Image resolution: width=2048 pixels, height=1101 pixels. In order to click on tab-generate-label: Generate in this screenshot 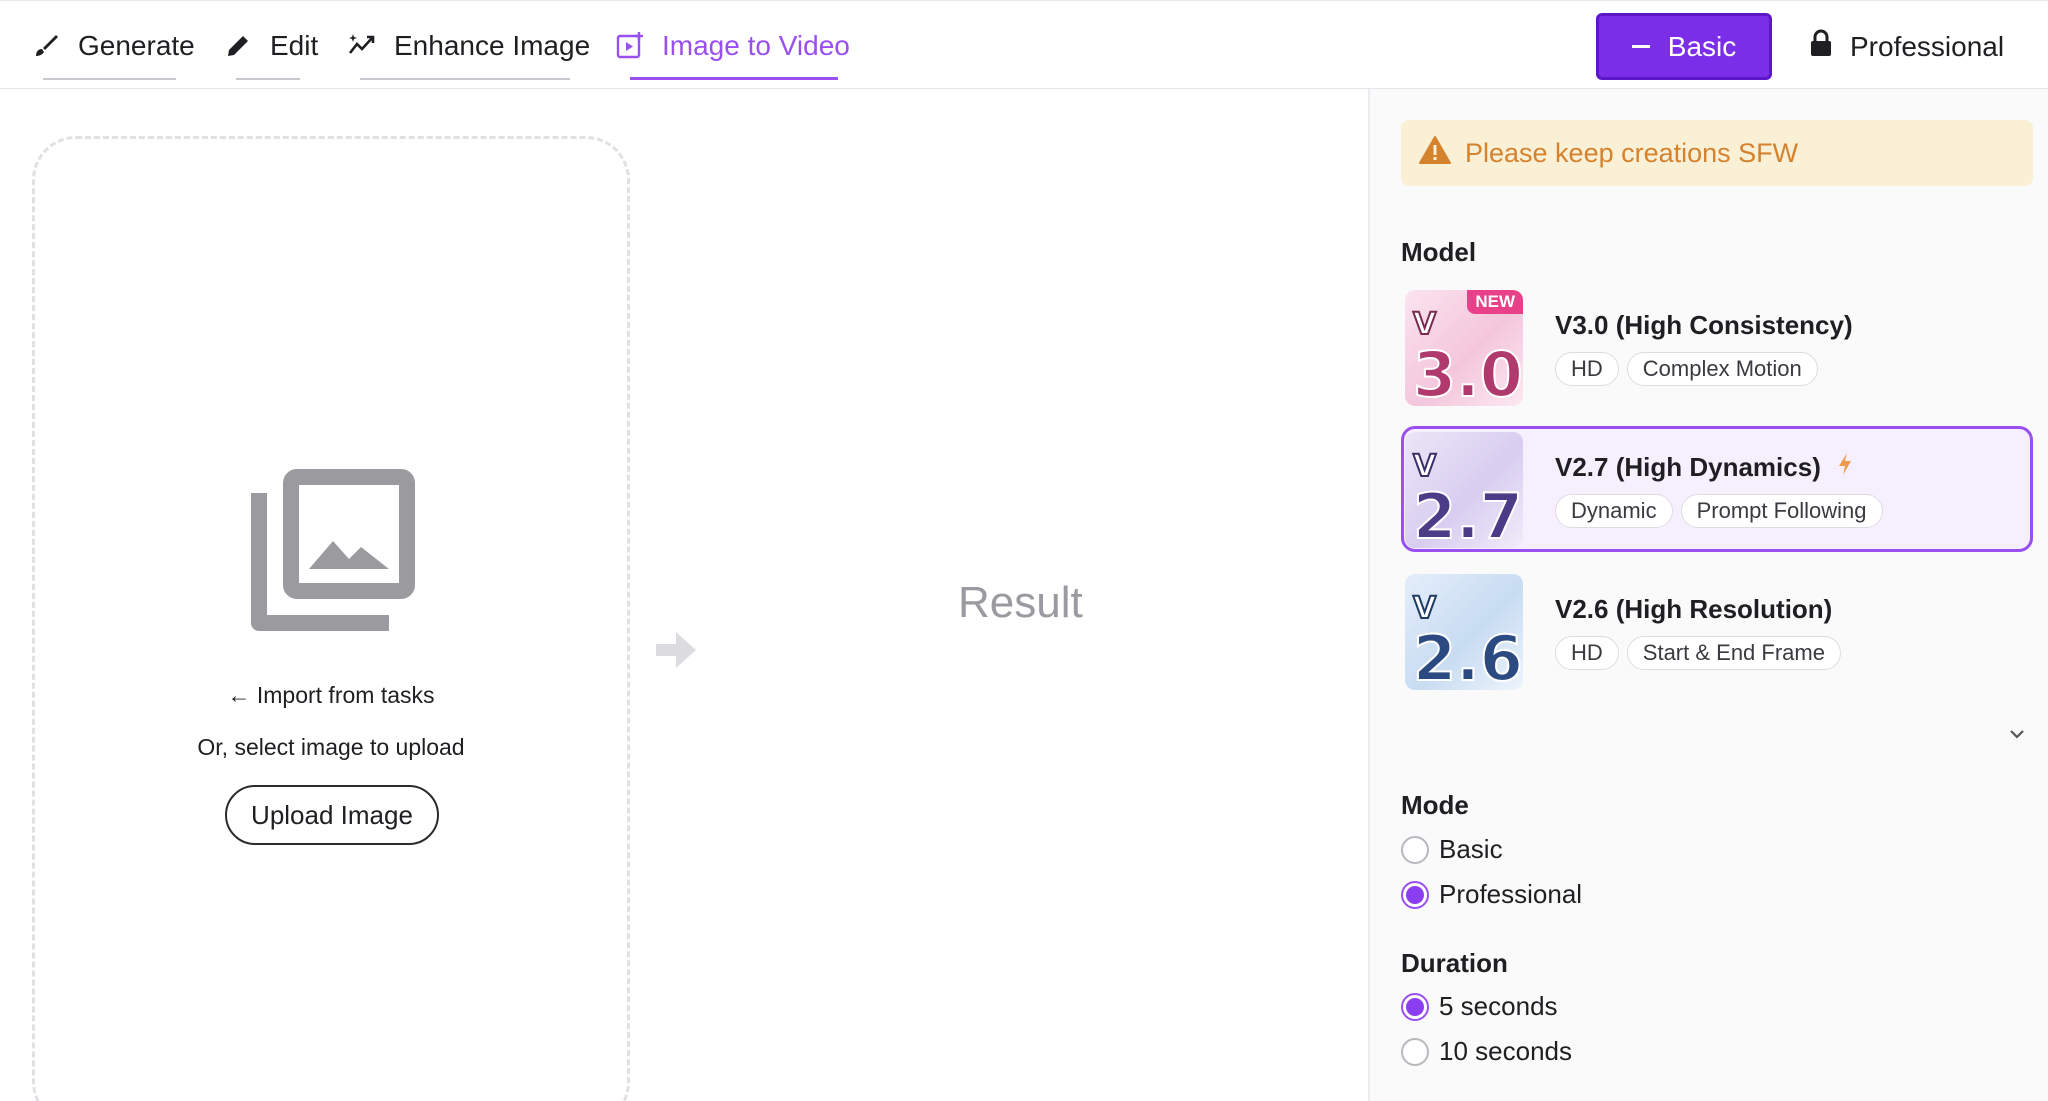, I will do `click(136, 45)`.